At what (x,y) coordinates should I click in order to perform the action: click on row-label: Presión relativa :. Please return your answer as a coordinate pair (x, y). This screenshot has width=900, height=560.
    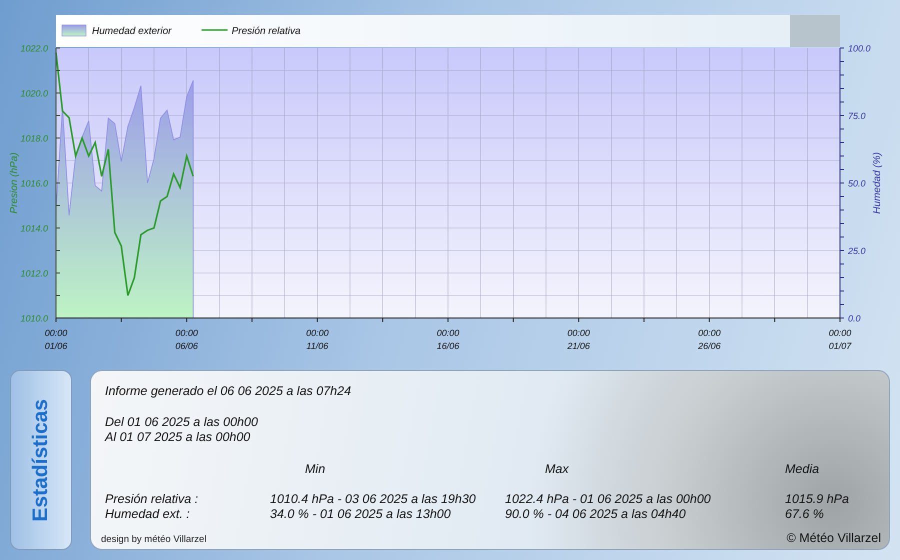
    Looking at the image, I should click on (152, 499).